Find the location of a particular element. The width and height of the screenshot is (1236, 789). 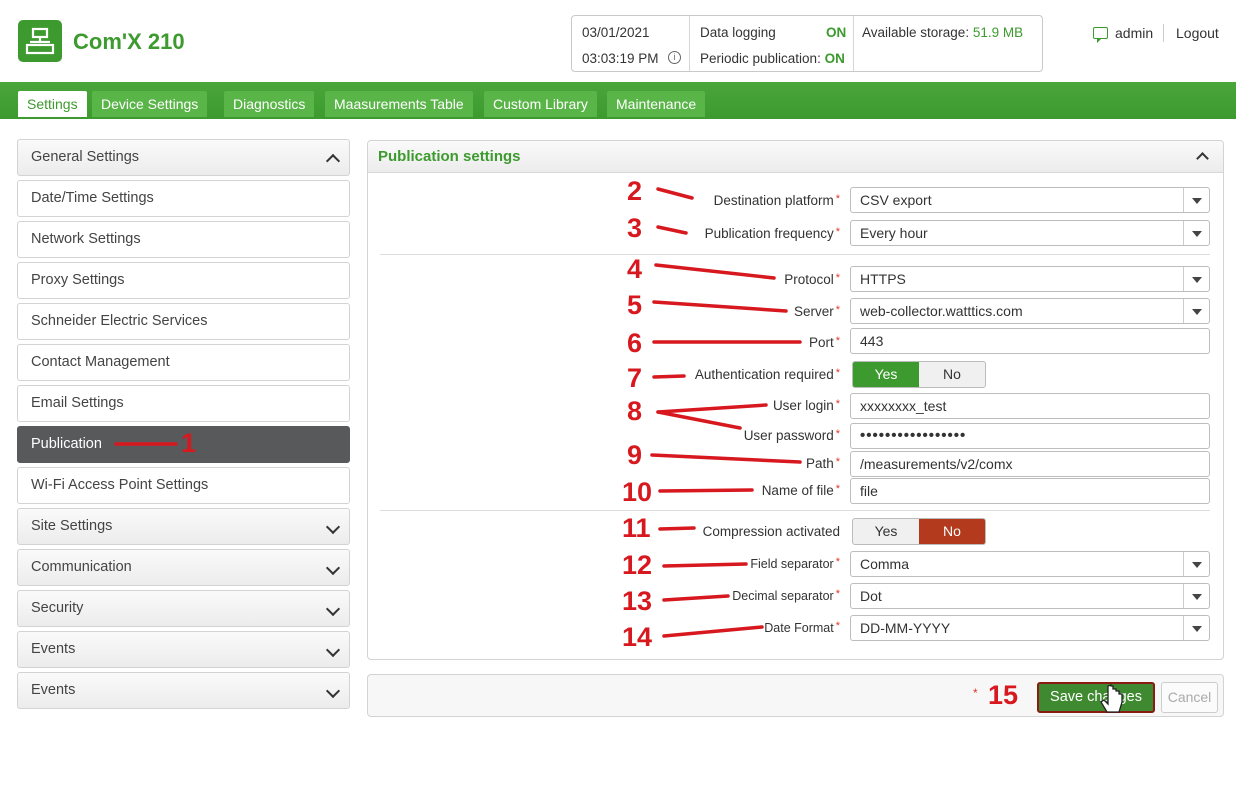

sidebar-item-events-2: Events is located at coordinates (183, 690).